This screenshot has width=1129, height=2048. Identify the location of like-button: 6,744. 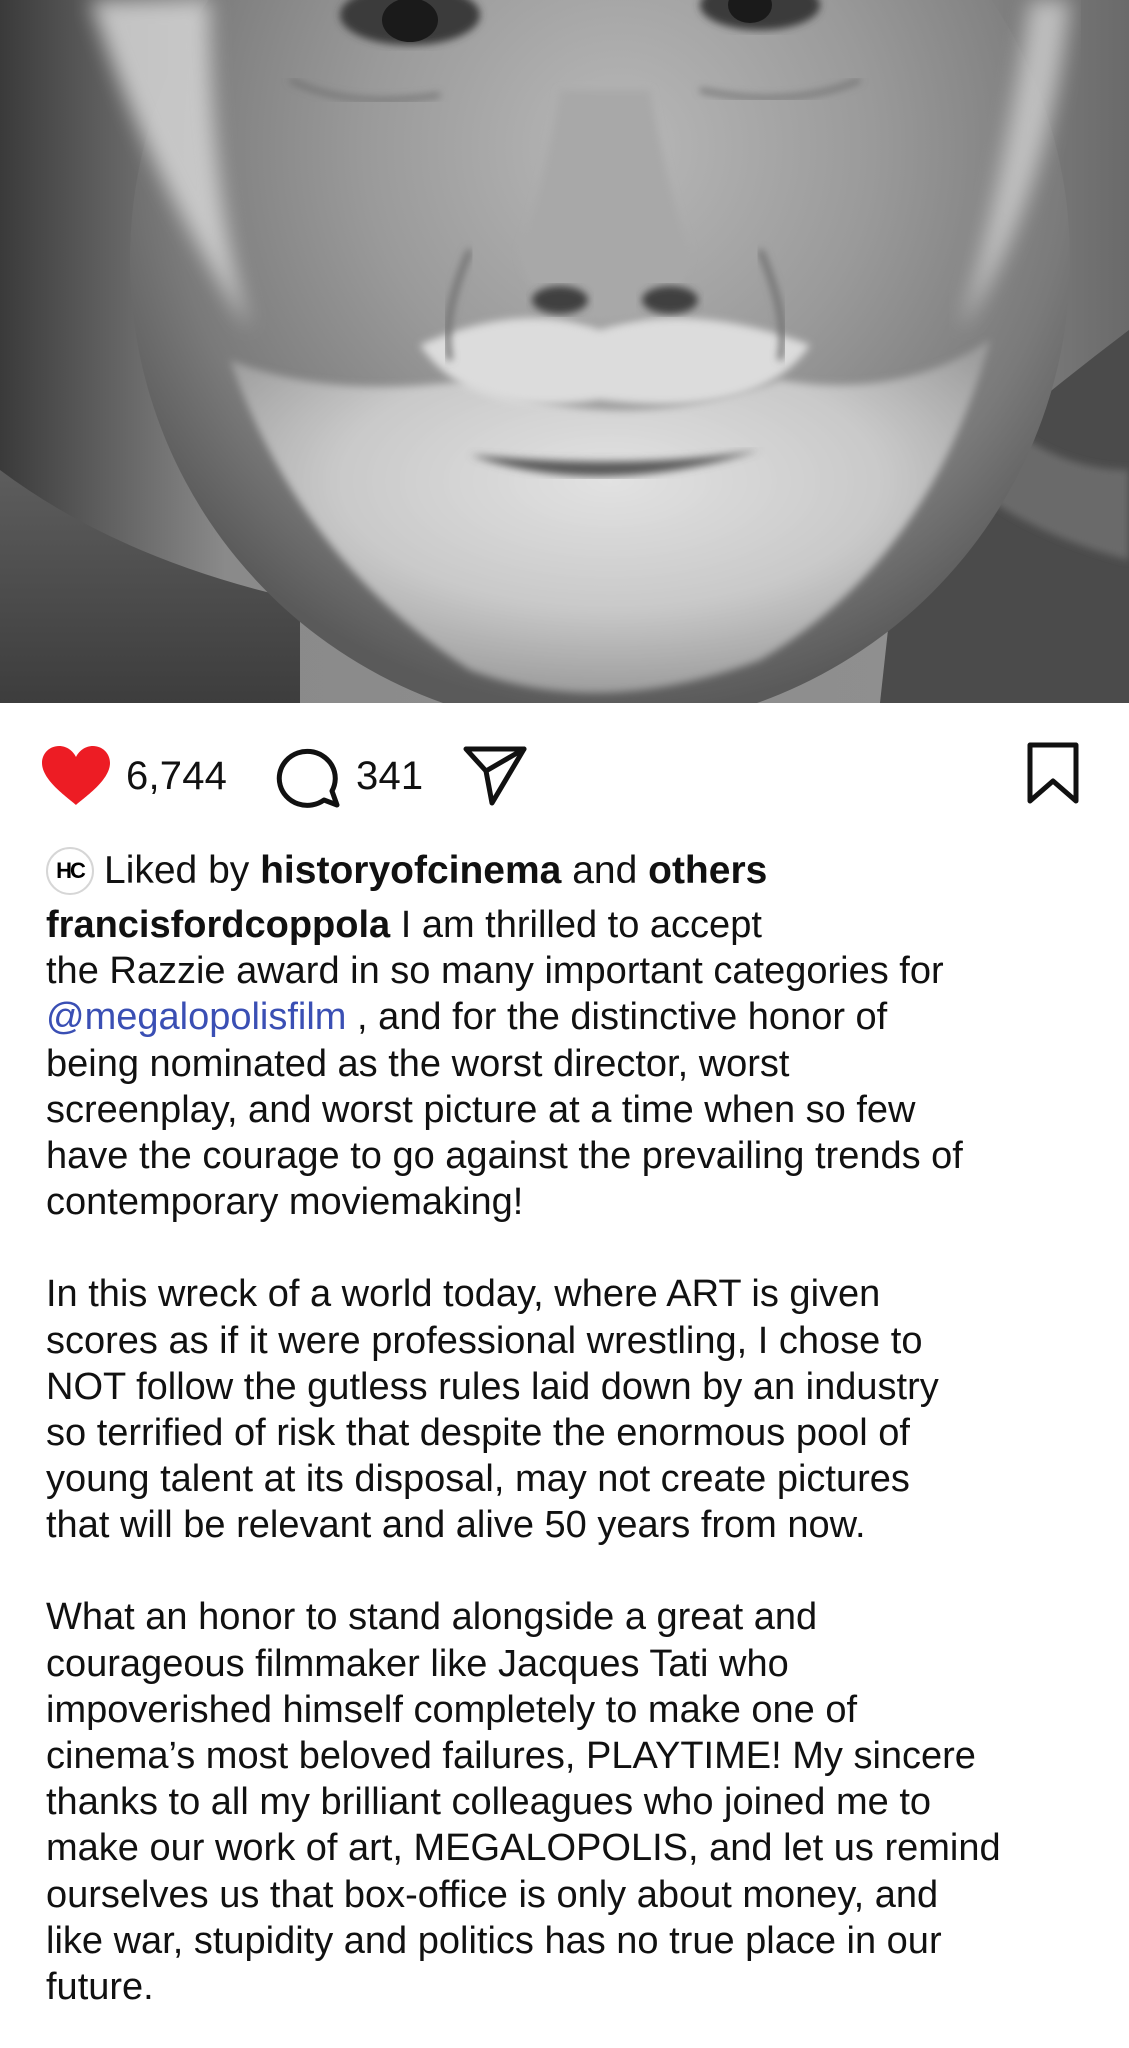
(133, 776).